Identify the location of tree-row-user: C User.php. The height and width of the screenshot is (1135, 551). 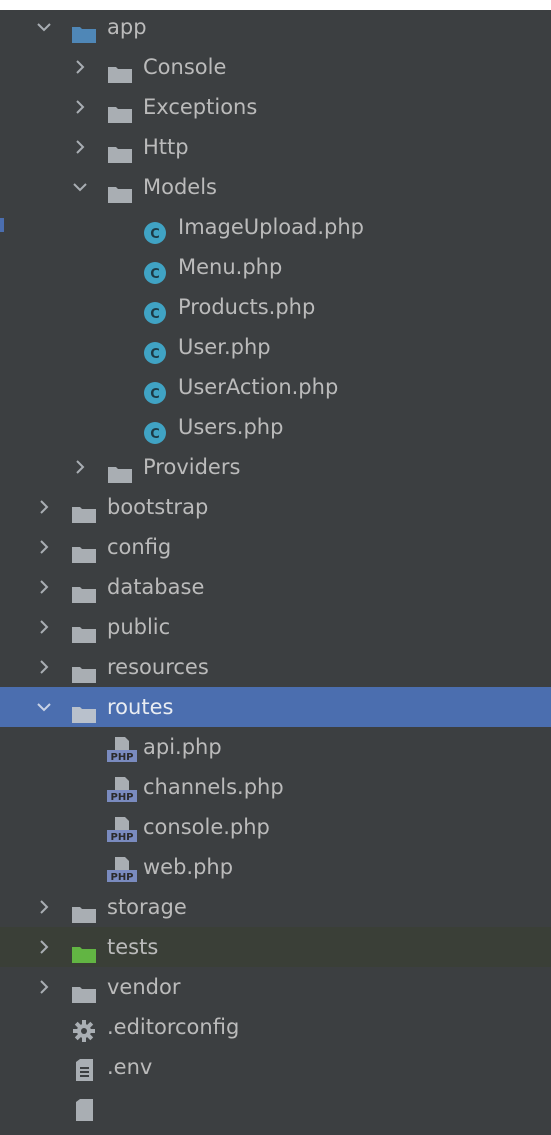
(275, 347).